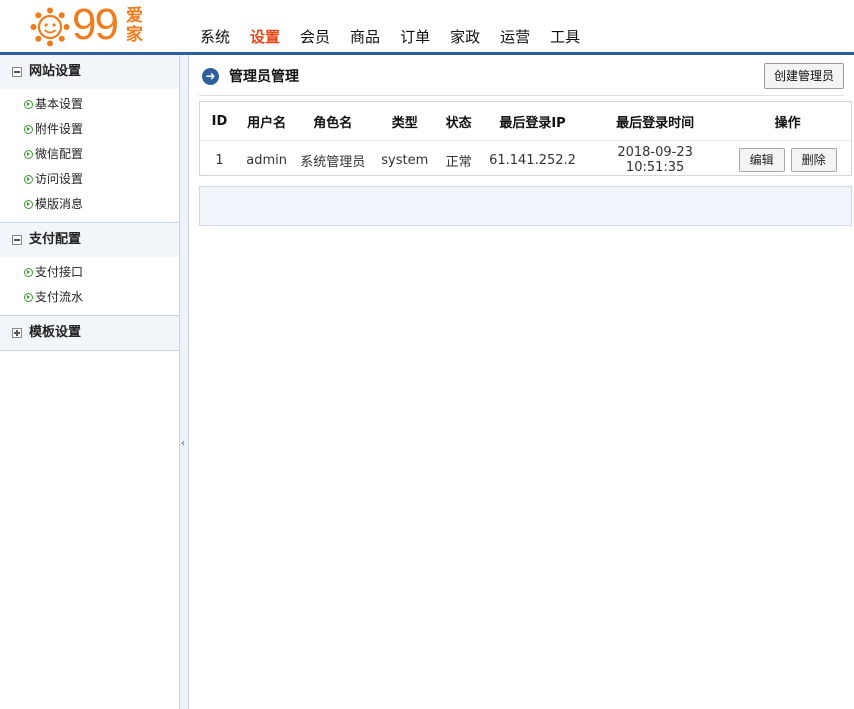 The image size is (854, 709). I want to click on sidebar-sub-list: 支付接口 支付流水, so click(89, 286).